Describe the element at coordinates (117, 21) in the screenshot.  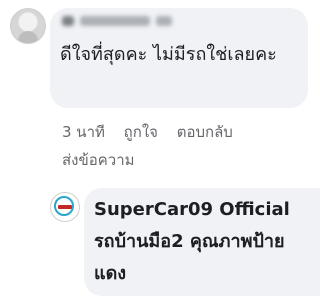
I see `commenter-name-blurred` at that location.